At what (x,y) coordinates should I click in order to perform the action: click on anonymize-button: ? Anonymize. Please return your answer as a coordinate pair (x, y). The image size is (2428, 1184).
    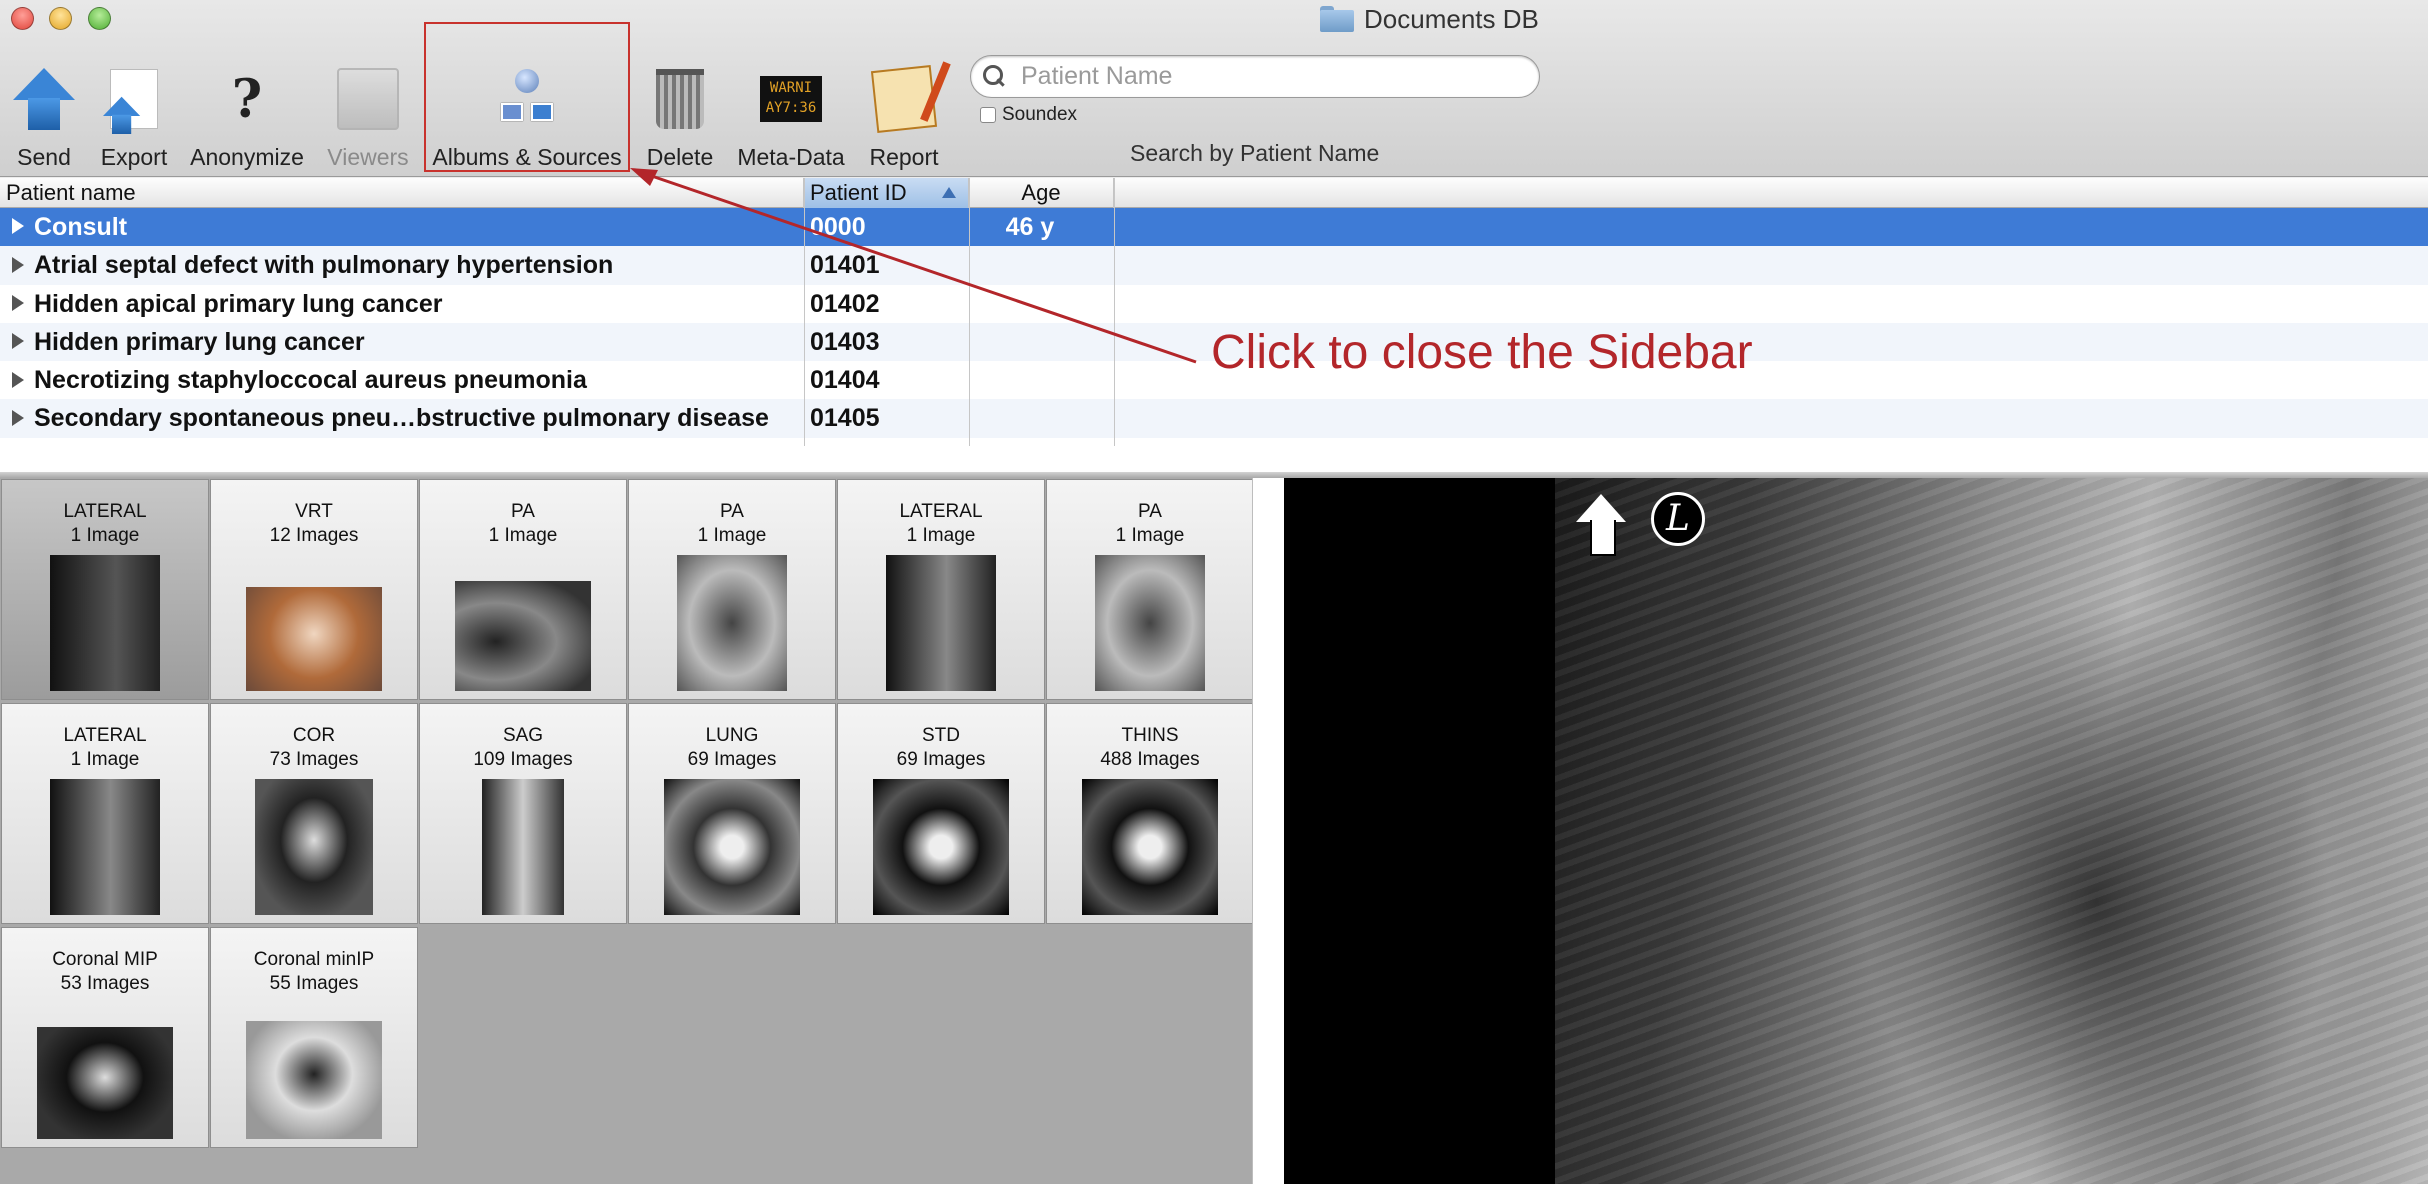
    Looking at the image, I should click on (247, 112).